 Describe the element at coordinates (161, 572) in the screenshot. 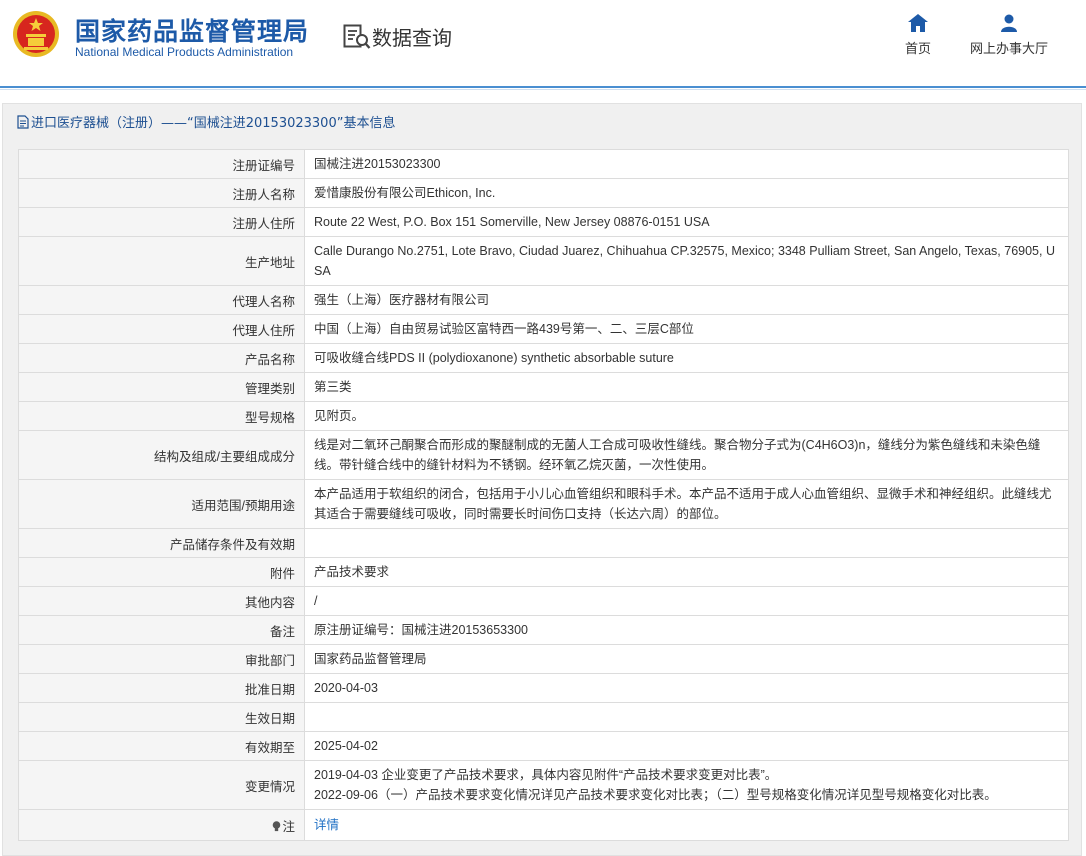

I see `row-label: 附件` at that location.